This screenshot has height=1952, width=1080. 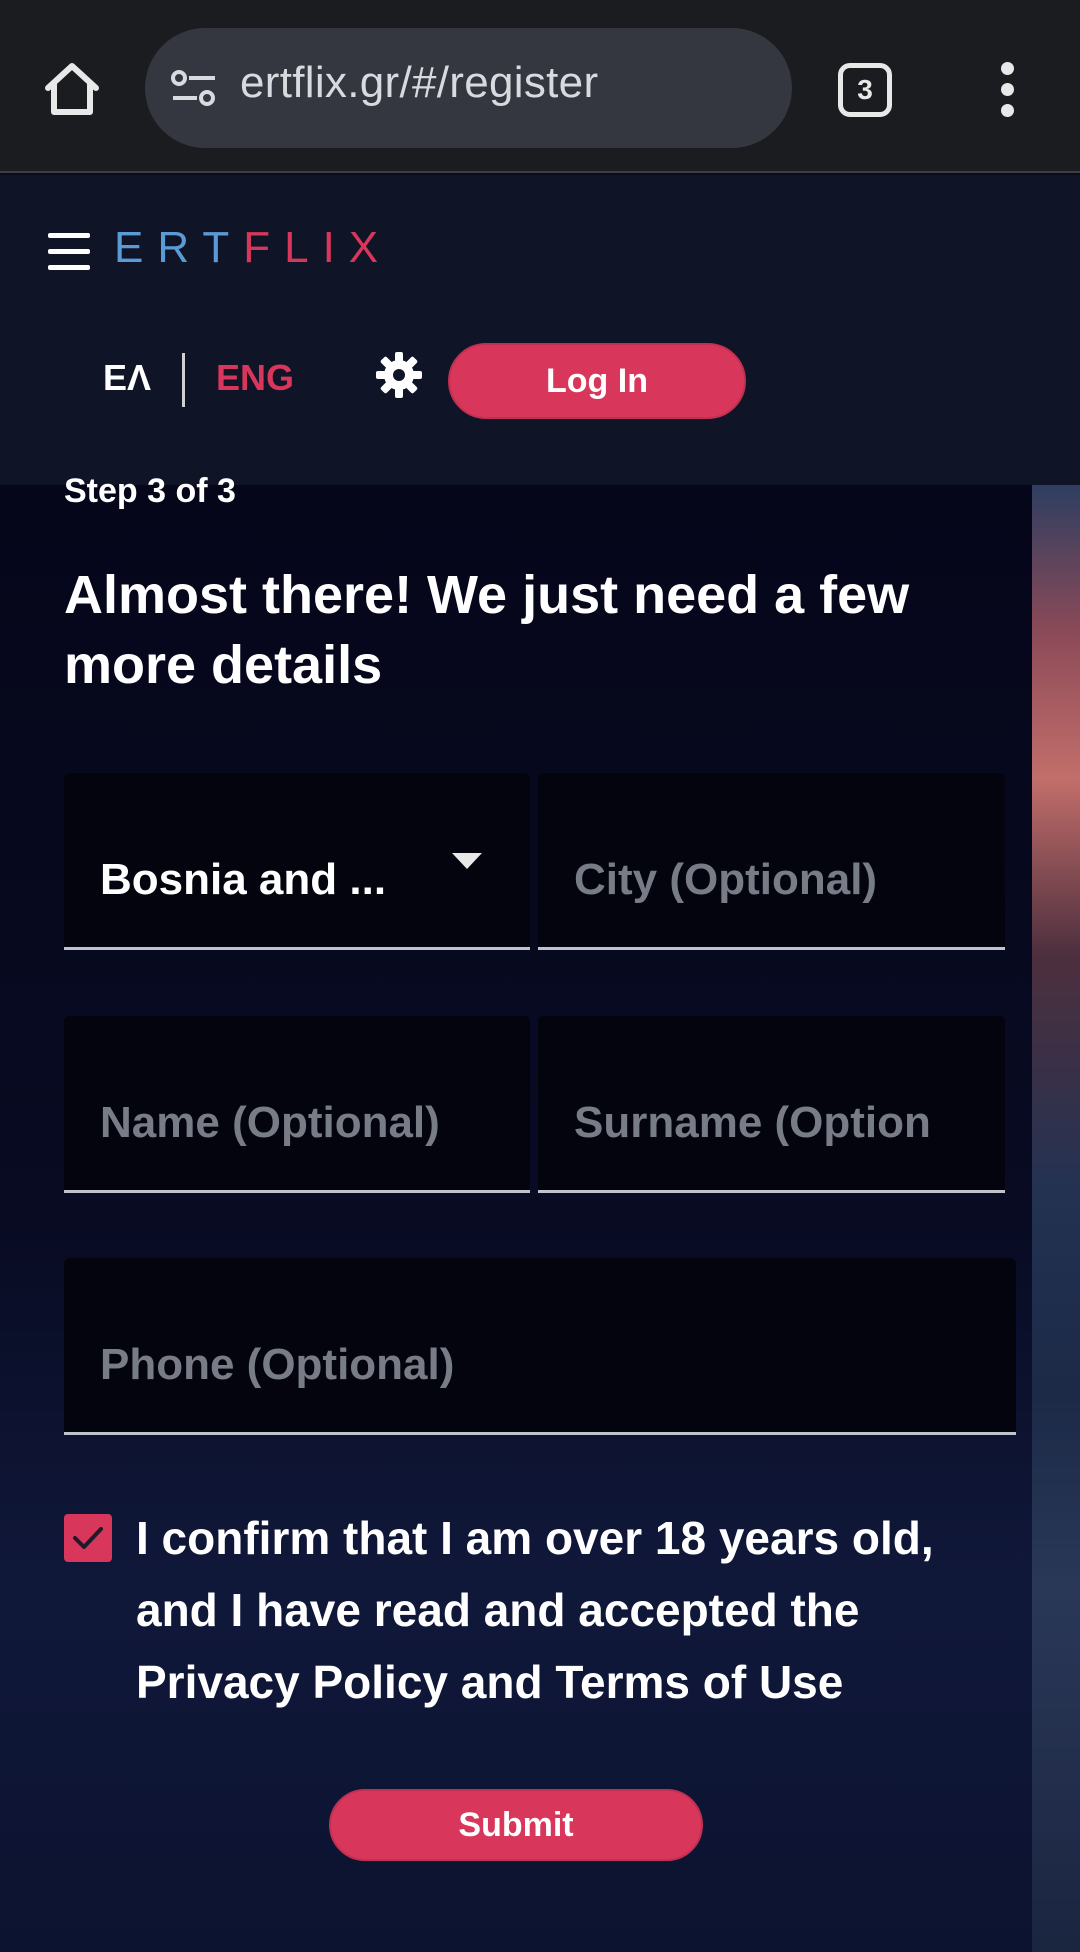 I want to click on site-settings-icon, so click(x=194, y=89).